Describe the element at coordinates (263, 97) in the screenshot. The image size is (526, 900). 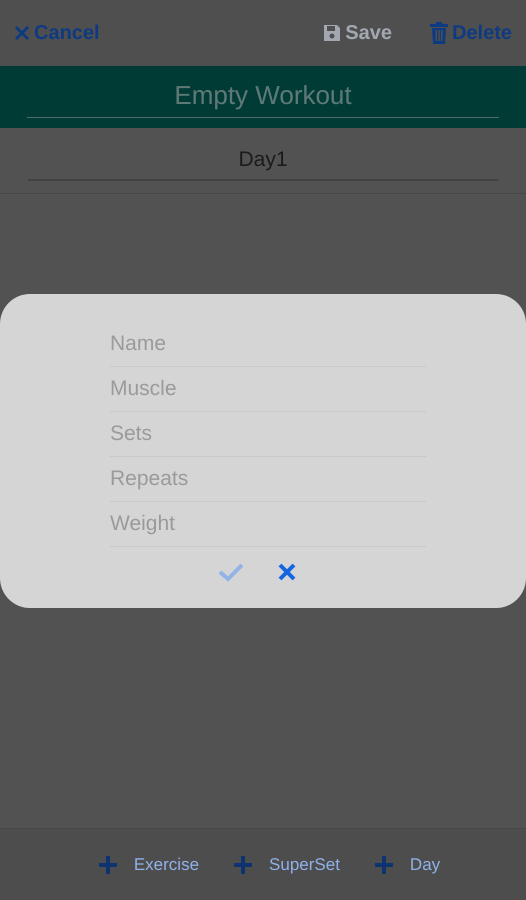
I see `workout-title-field: Empty Workout` at that location.